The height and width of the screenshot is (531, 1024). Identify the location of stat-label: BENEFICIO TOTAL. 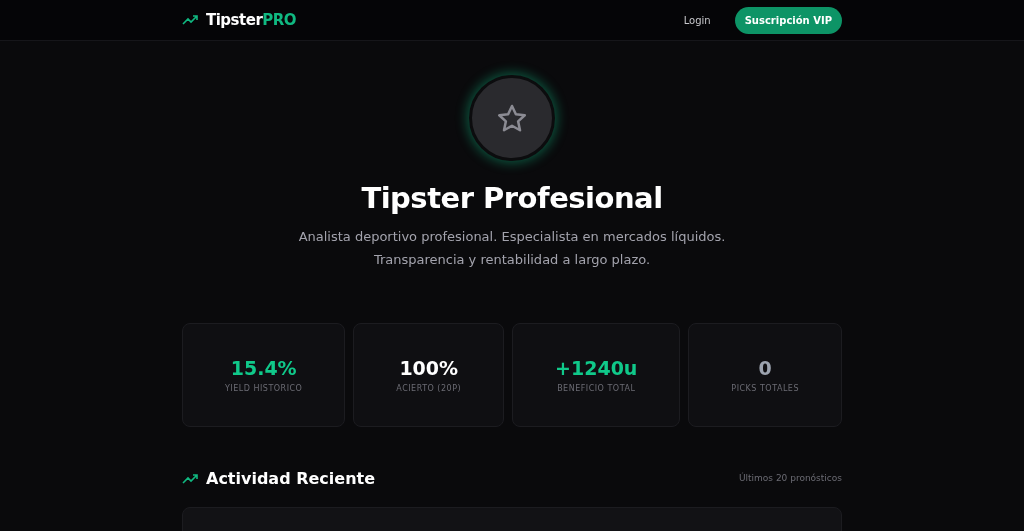
(596, 388).